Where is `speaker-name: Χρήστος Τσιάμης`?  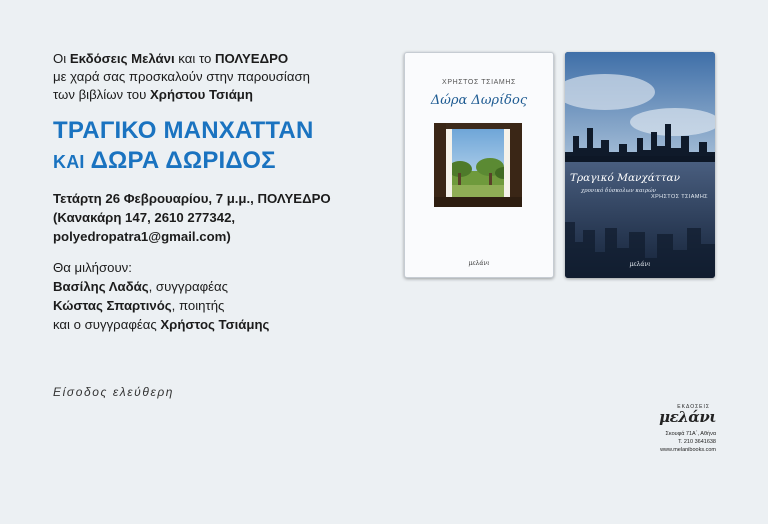
speaker-name: Χρήστος Τσιάμης is located at coordinates (215, 324).